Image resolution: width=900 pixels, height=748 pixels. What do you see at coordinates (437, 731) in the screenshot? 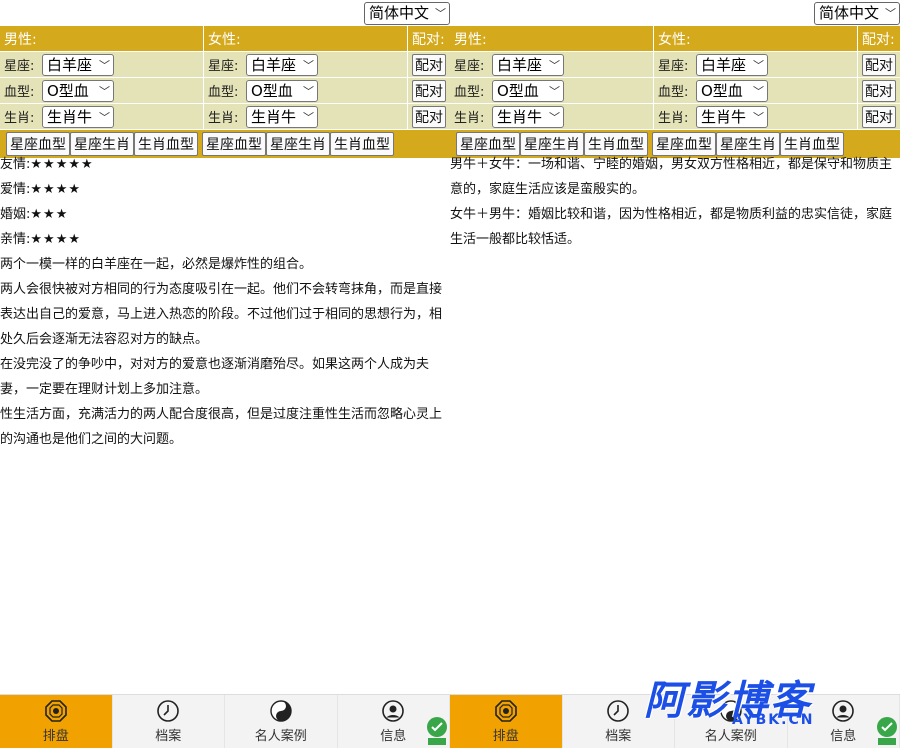
I see `security-badge-icon` at bounding box center [437, 731].